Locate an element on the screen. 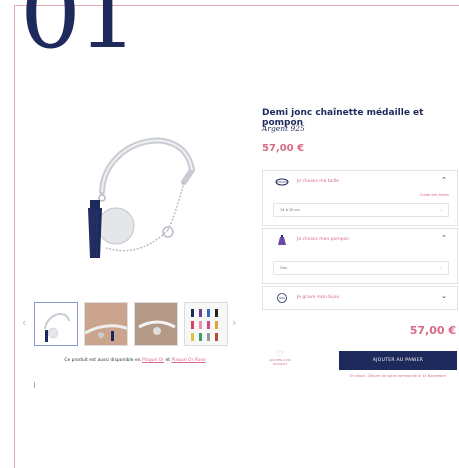 The height and width of the screenshot is (468, 459). gold-plated-link: Plaqué Or is located at coordinates (153, 360).